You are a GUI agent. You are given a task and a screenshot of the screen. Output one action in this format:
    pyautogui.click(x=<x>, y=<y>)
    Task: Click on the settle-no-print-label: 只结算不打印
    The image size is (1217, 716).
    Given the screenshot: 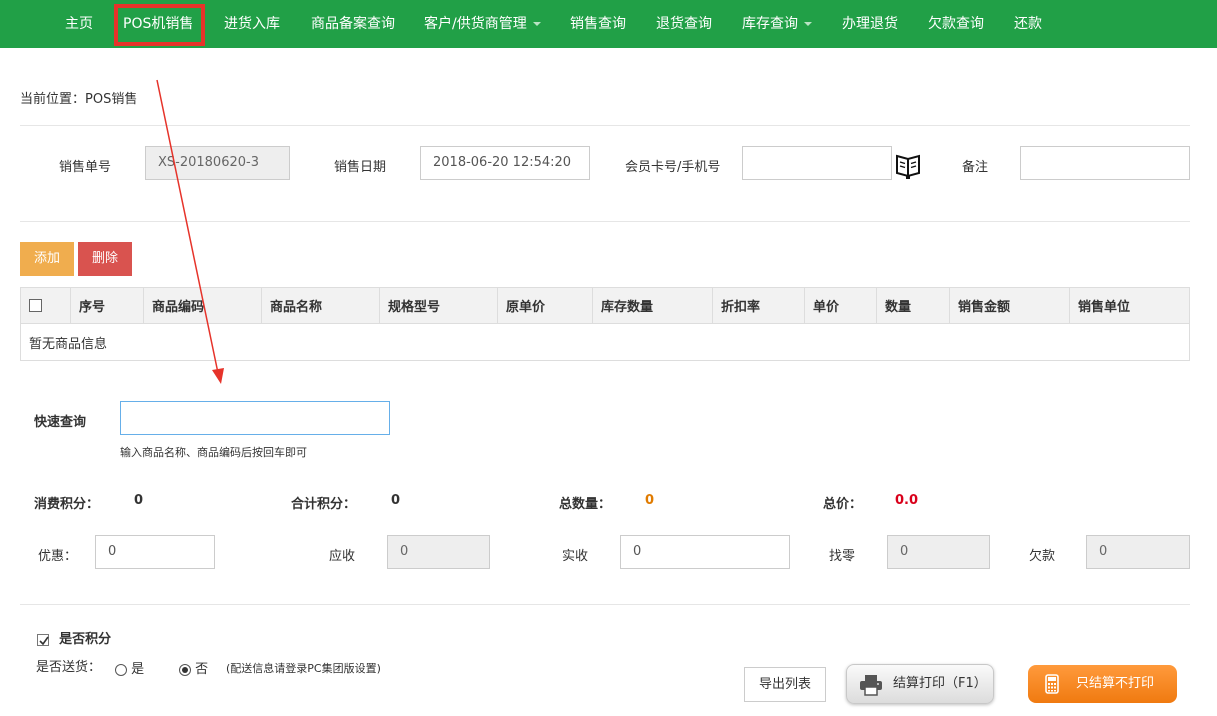 What is the action you would take?
    pyautogui.click(x=1115, y=683)
    